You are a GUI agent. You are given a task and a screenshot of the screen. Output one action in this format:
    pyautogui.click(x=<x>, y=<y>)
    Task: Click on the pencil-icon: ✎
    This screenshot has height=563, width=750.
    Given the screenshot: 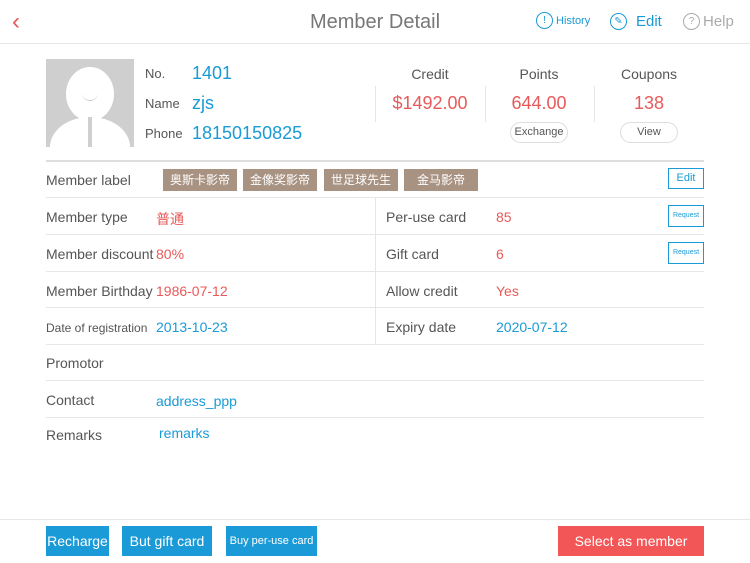 What is the action you would take?
    pyautogui.click(x=618, y=21)
    